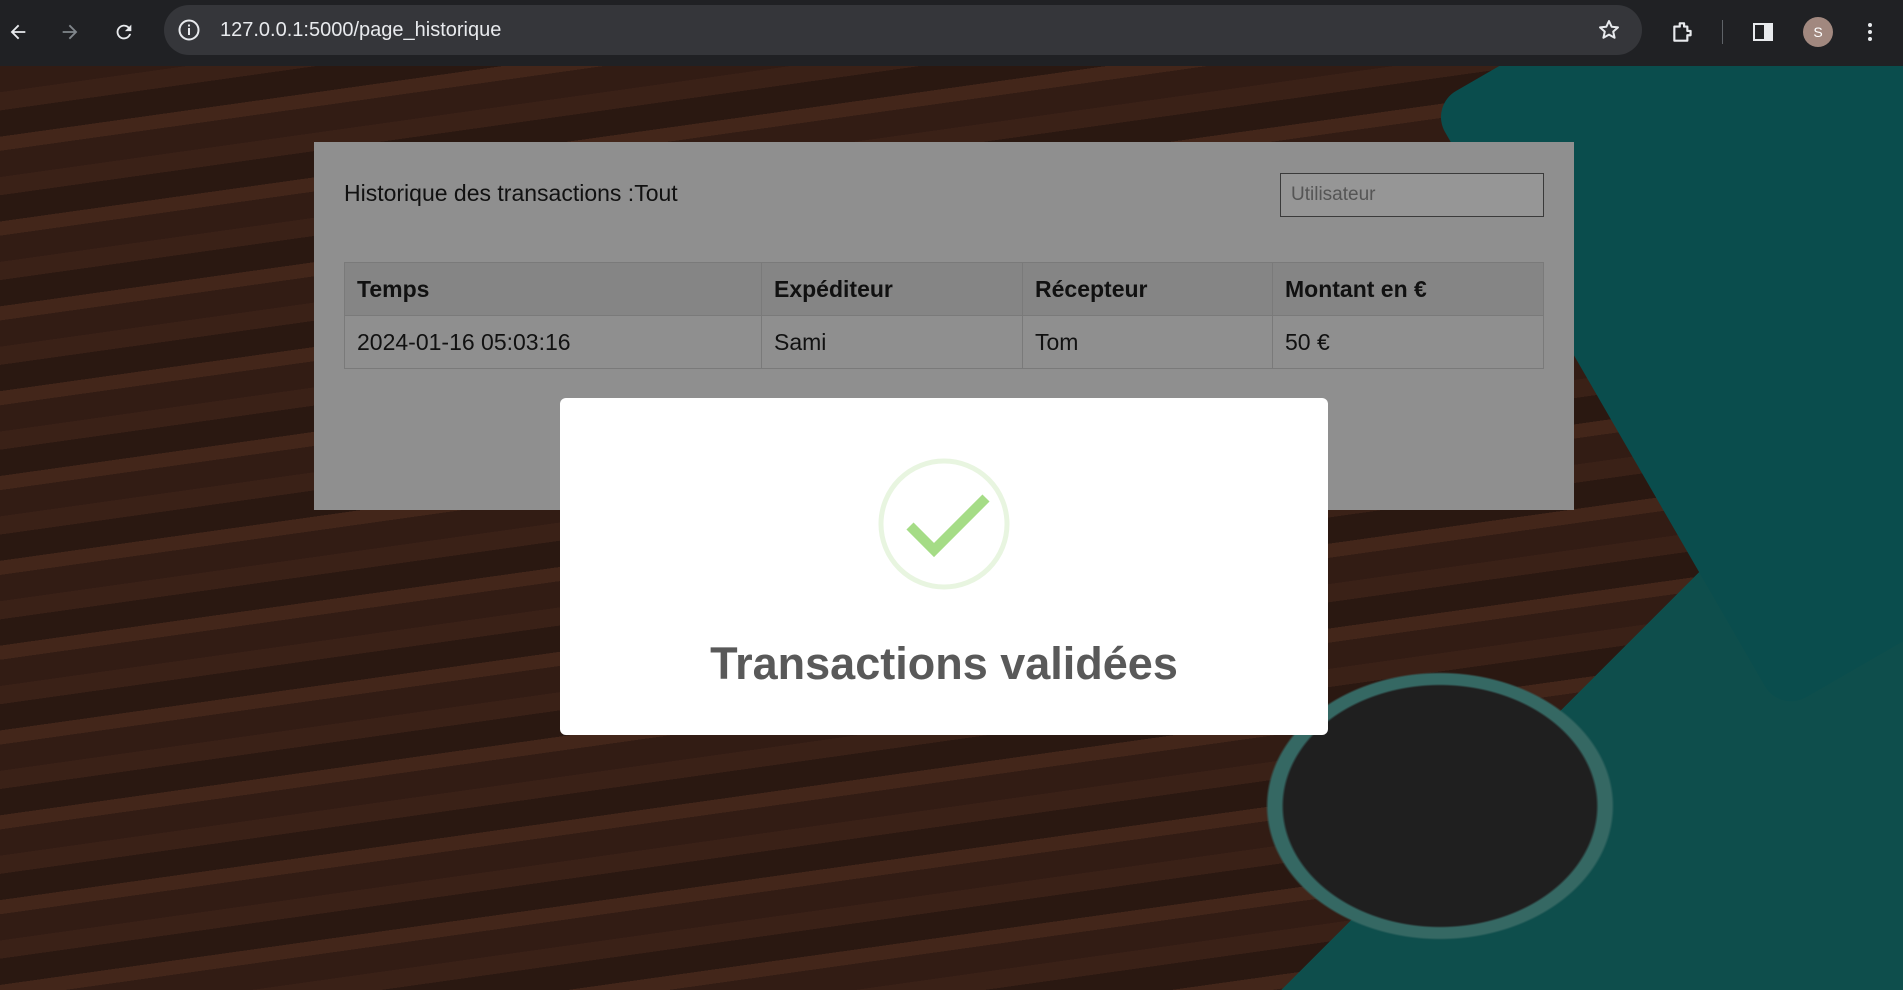  I want to click on column-header-sender: Expéditeur, so click(892, 289).